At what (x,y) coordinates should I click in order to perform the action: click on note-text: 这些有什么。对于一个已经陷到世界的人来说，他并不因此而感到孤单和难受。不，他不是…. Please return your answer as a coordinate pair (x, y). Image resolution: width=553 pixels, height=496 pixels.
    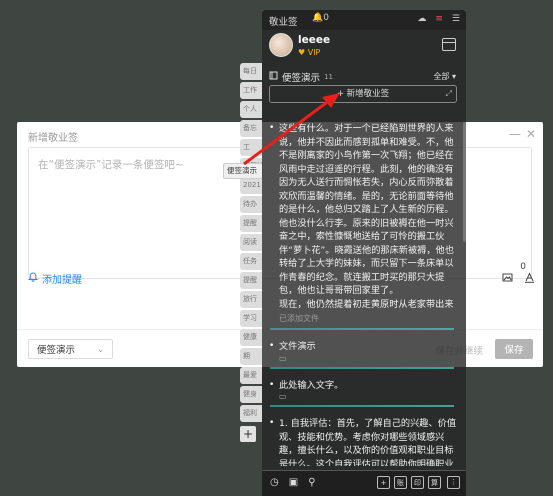
    Looking at the image, I should click on (366, 216).